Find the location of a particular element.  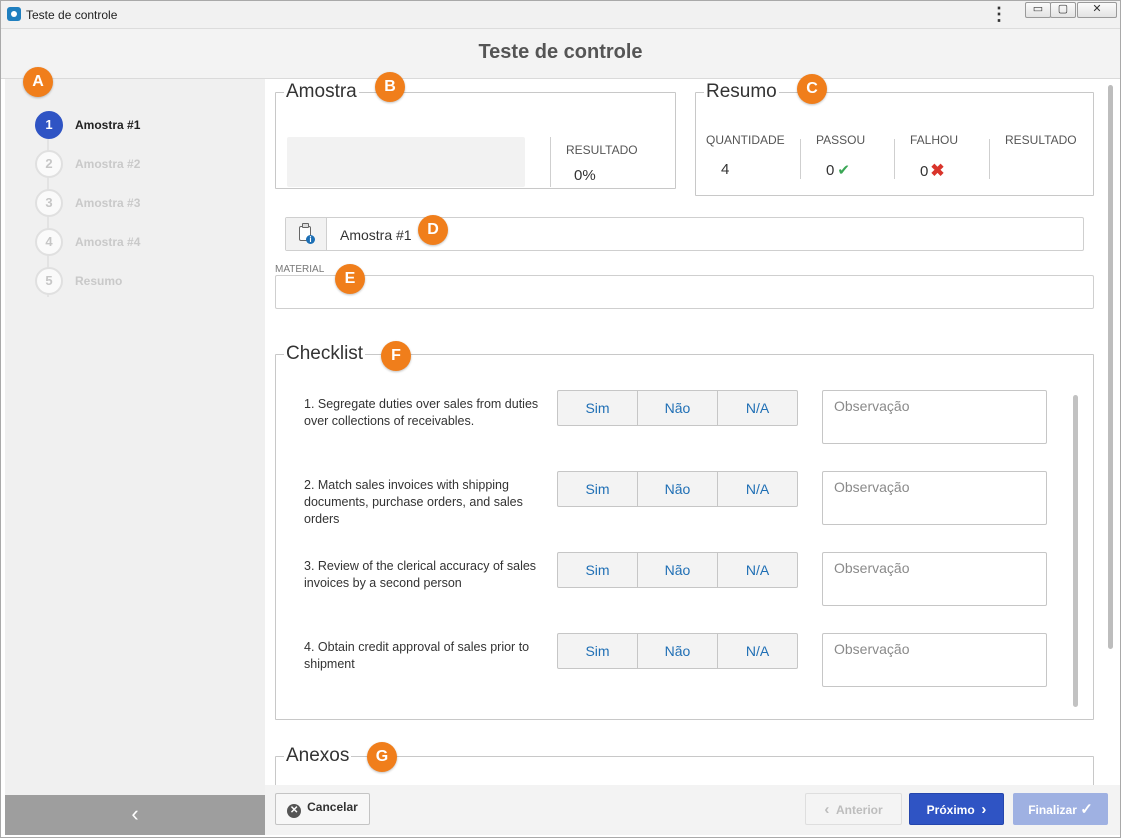

main-scrollbar is located at coordinates (1110, 367).